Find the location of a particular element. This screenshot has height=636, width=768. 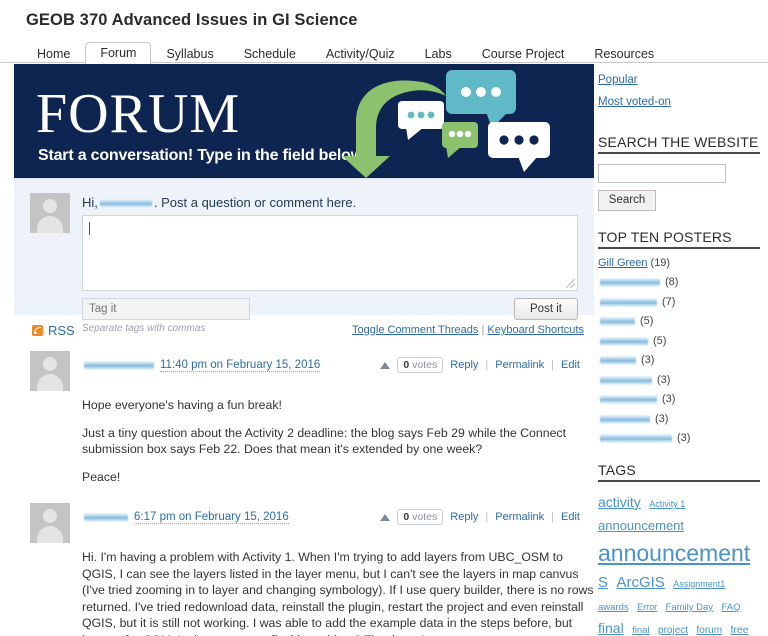

toggle-comment-threads-link: Toggle Comment Threads is located at coordinates (415, 330).